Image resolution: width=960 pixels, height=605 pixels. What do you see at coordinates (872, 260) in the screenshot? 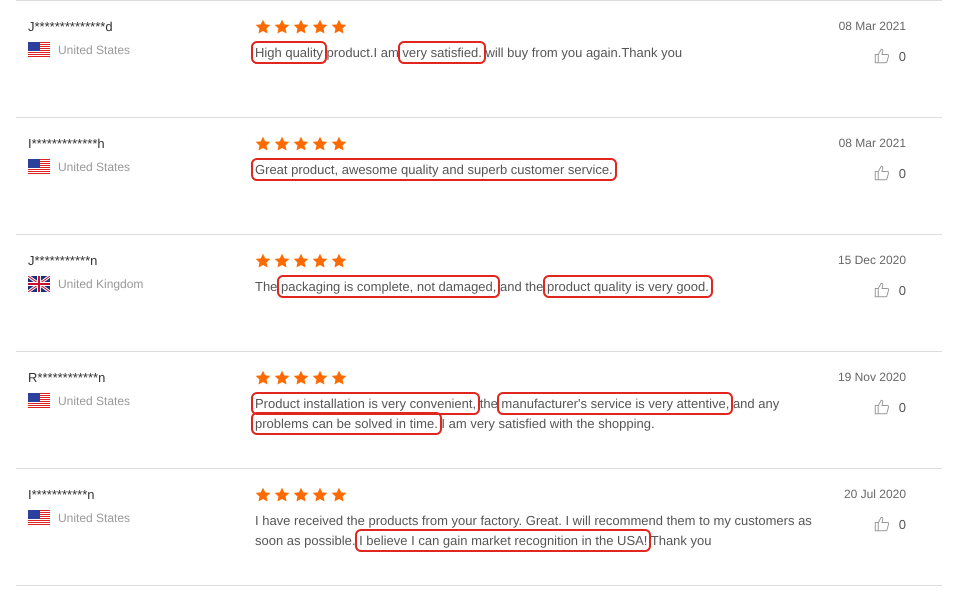
I see `review-date: 15 Dec 2020` at bounding box center [872, 260].